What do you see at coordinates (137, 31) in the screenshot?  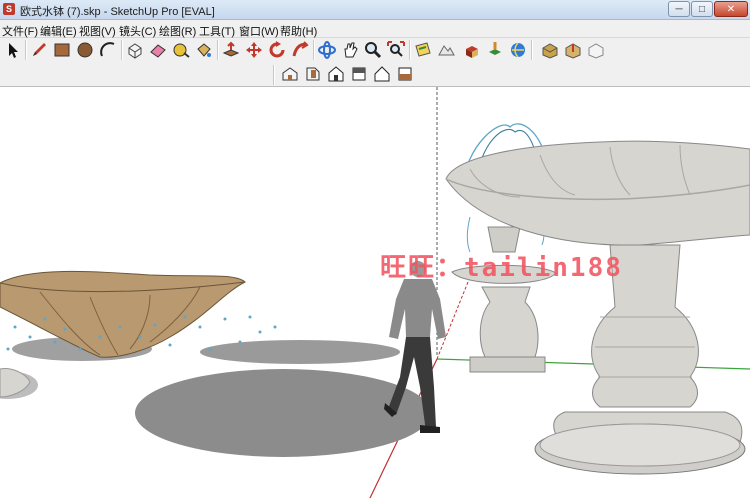 I see `menu-camera: 镜头(C)` at bounding box center [137, 31].